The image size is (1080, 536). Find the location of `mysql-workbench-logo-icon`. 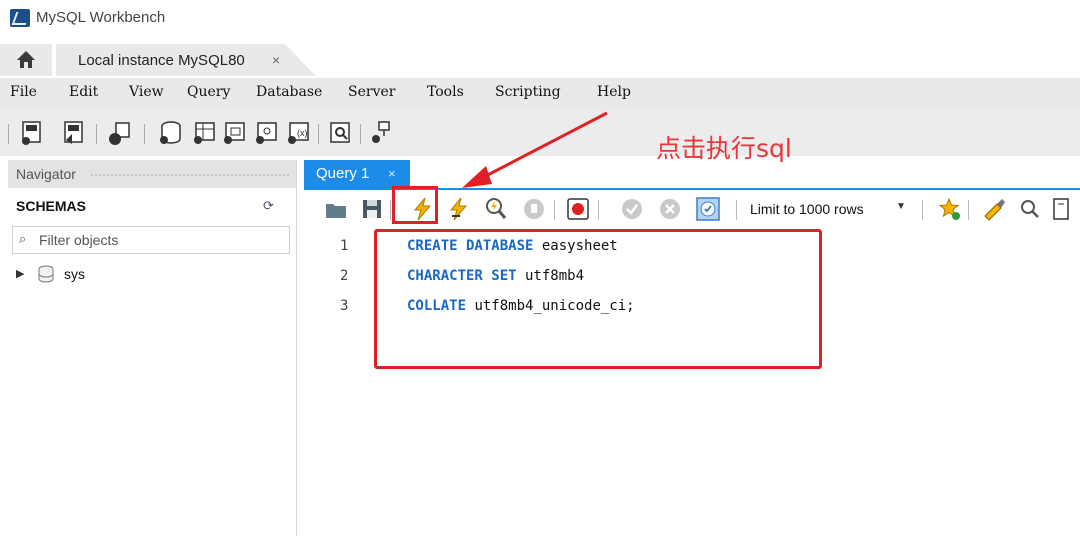

mysql-workbench-logo-icon is located at coordinates (20, 18).